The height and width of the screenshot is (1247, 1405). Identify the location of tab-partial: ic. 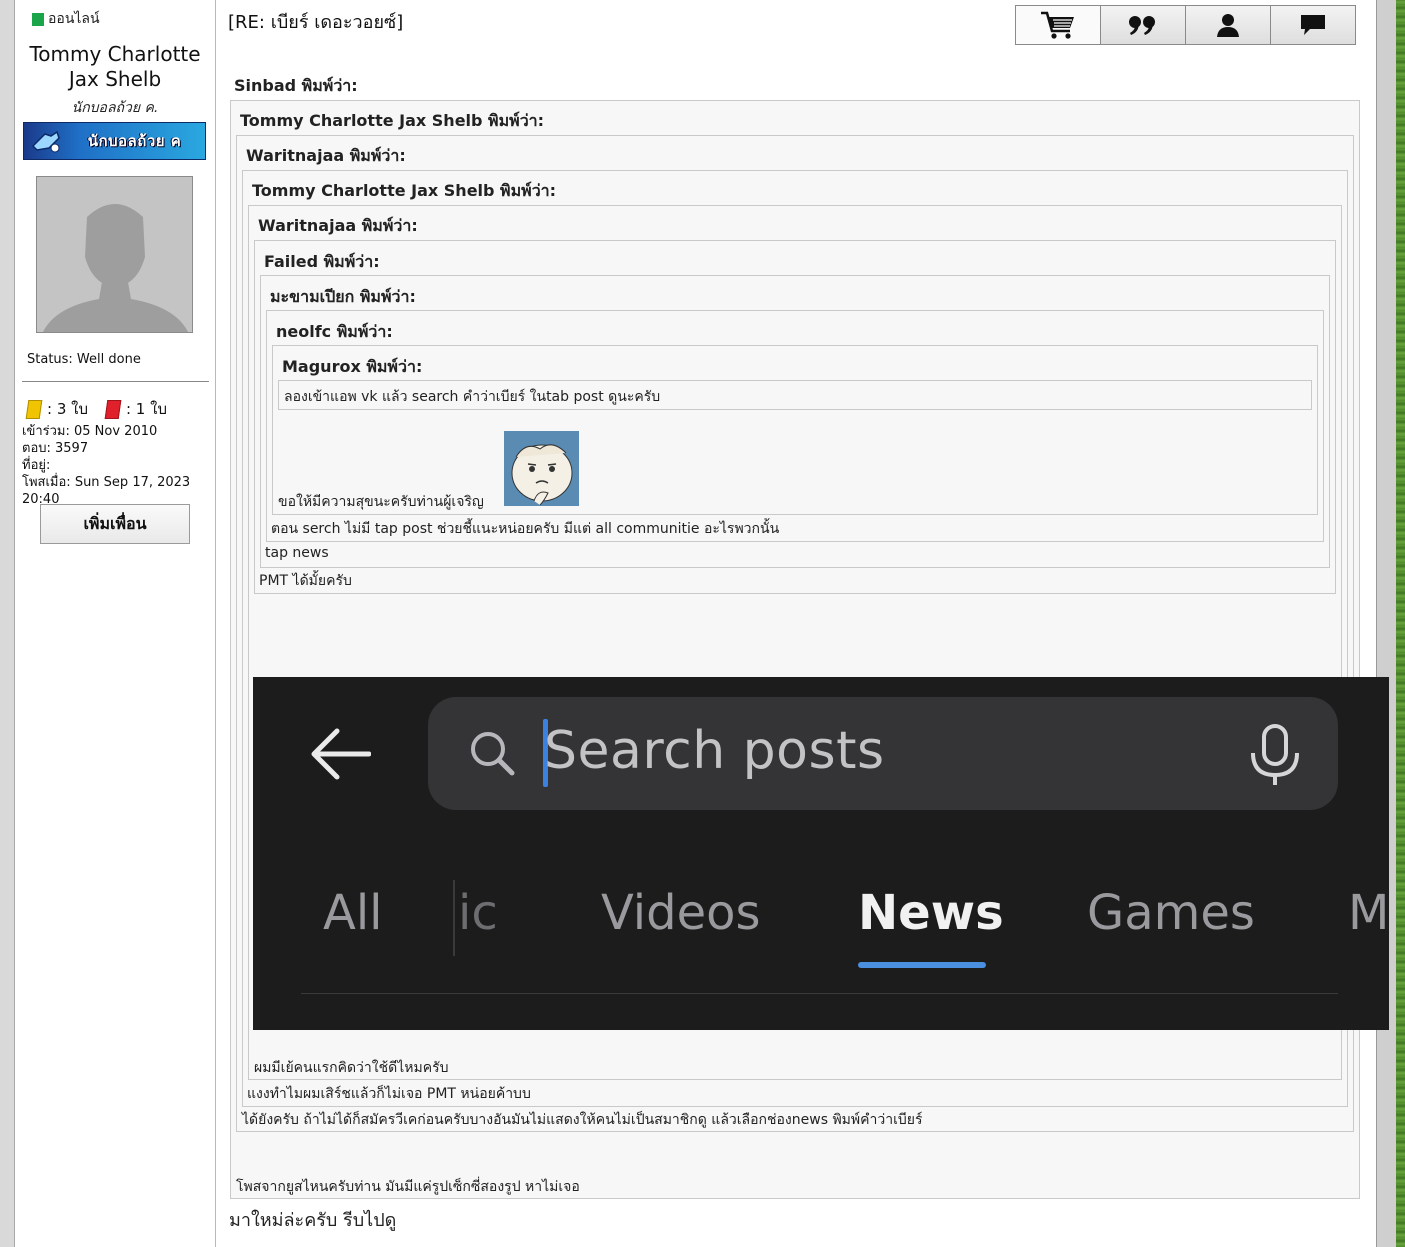
(478, 913).